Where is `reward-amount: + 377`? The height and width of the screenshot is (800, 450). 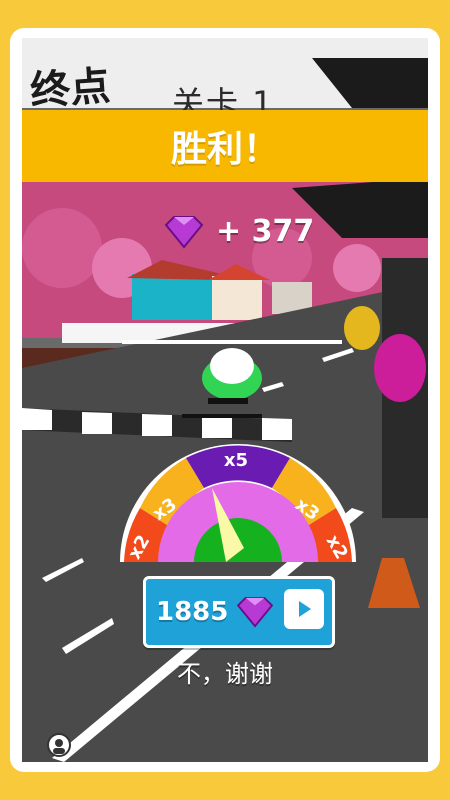
reward-amount: + 377 is located at coordinates (238, 231).